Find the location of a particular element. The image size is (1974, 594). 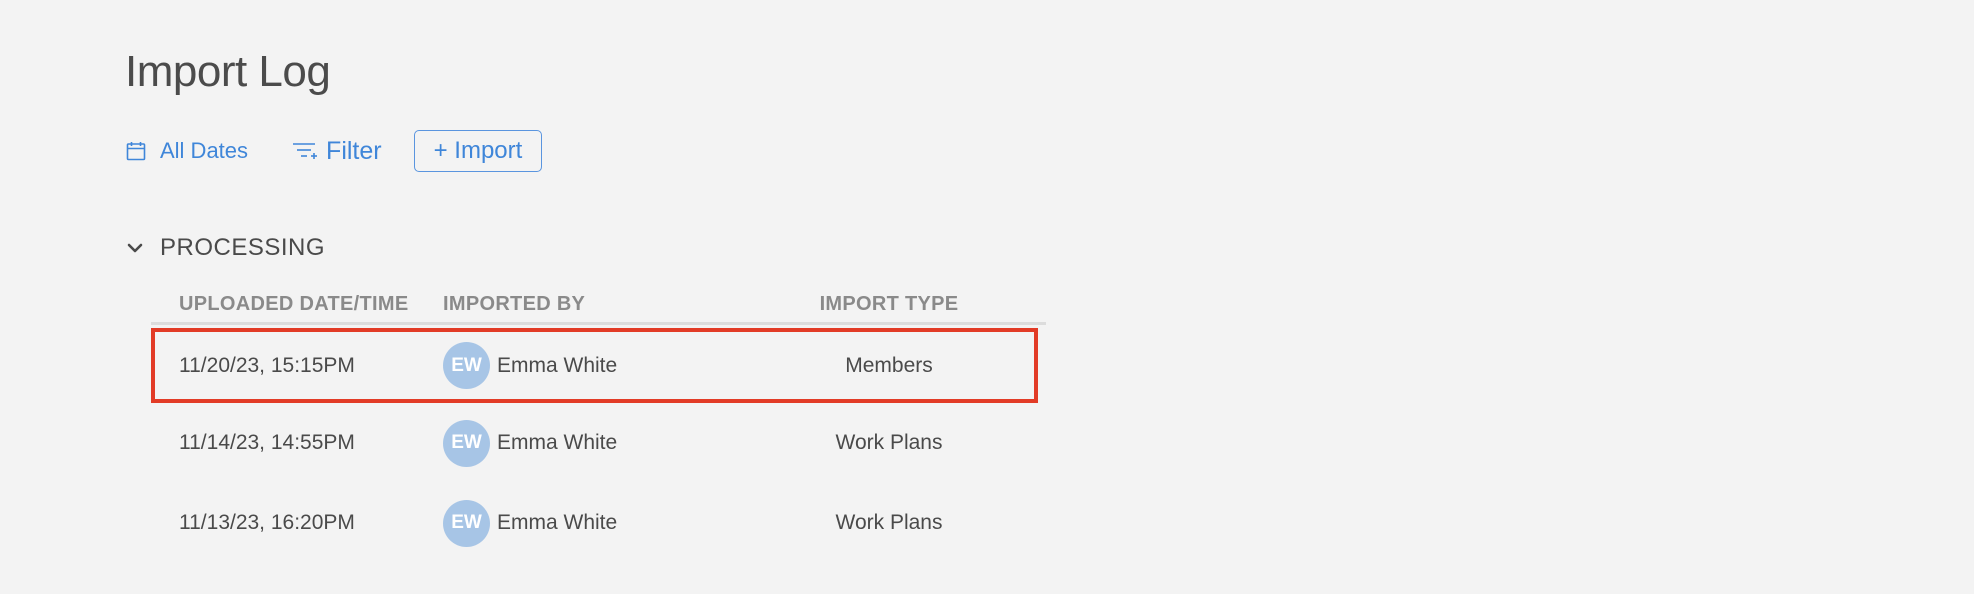

column-header-import-type: IMPORT TYPE is located at coordinates (889, 303).